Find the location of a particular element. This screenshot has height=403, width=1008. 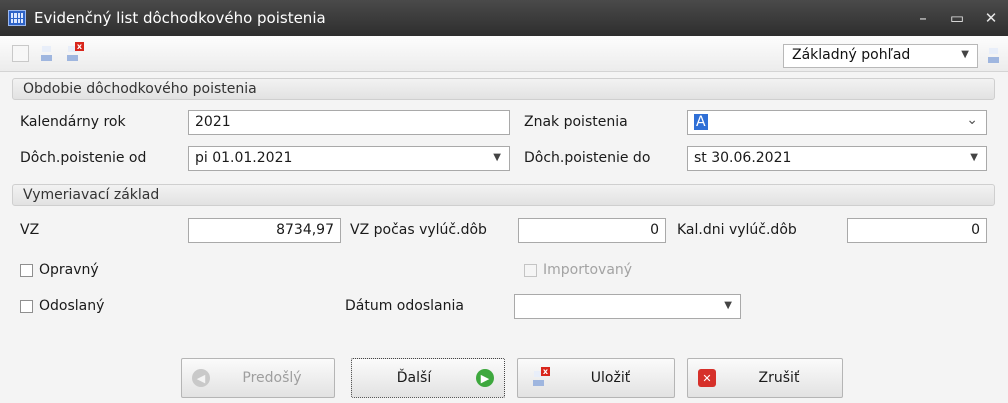

close-button: ✕ is located at coordinates (991, 18).